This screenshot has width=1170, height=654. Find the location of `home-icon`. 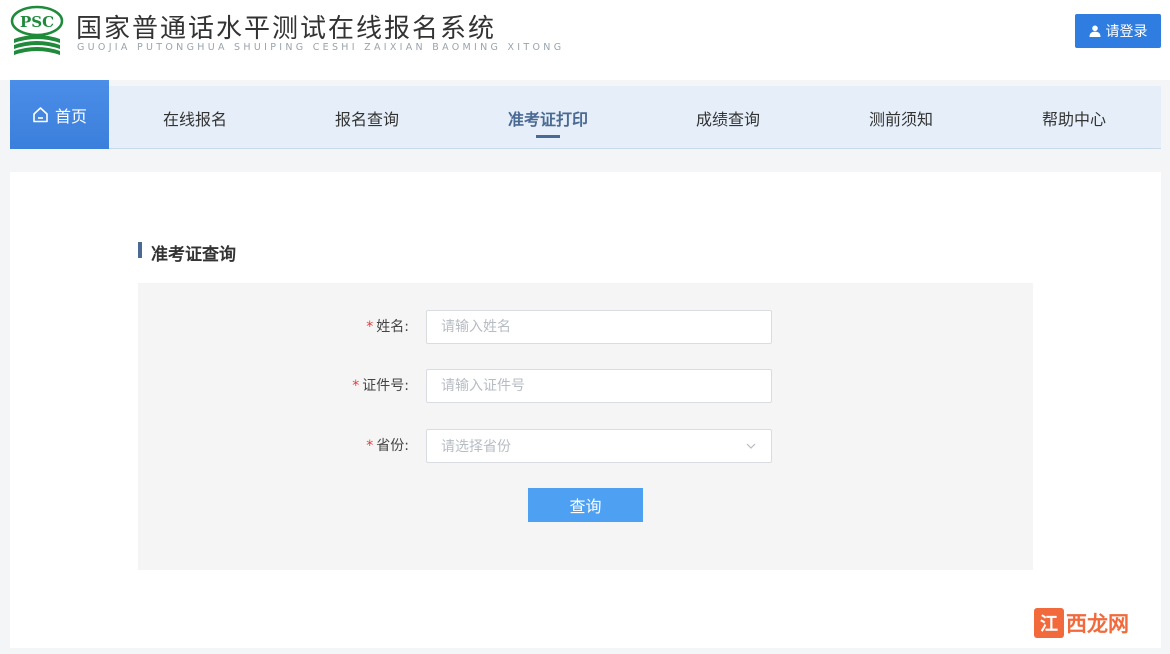

home-icon is located at coordinates (40, 115).